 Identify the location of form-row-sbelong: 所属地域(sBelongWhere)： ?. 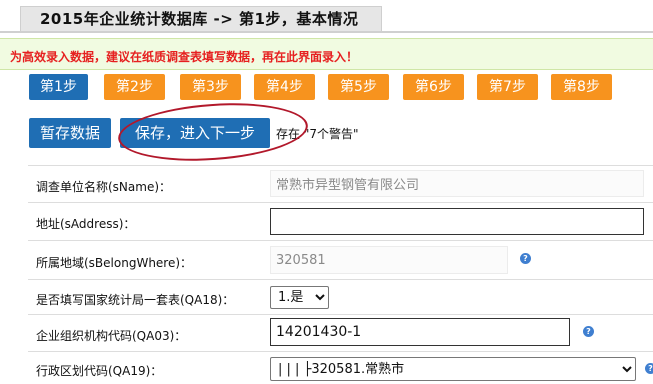
(340, 260).